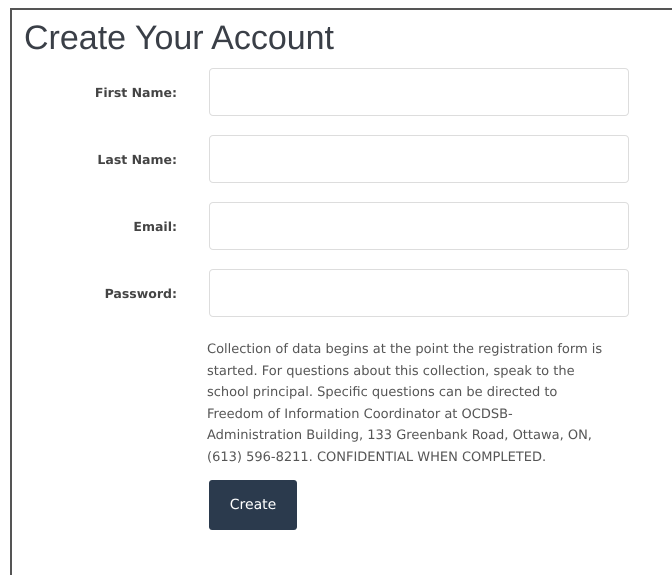 Image resolution: width=672 pixels, height=575 pixels. I want to click on field-label: First Name:, so click(135, 92).